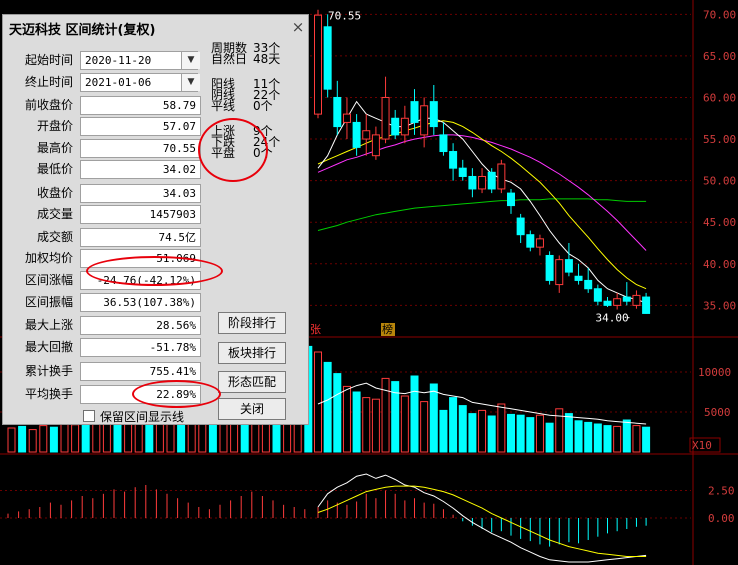 Image resolution: width=738 pixels, height=565 pixels. What do you see at coordinates (223, 153) in the screenshot?
I see `stat-label-7: 平盘` at bounding box center [223, 153].